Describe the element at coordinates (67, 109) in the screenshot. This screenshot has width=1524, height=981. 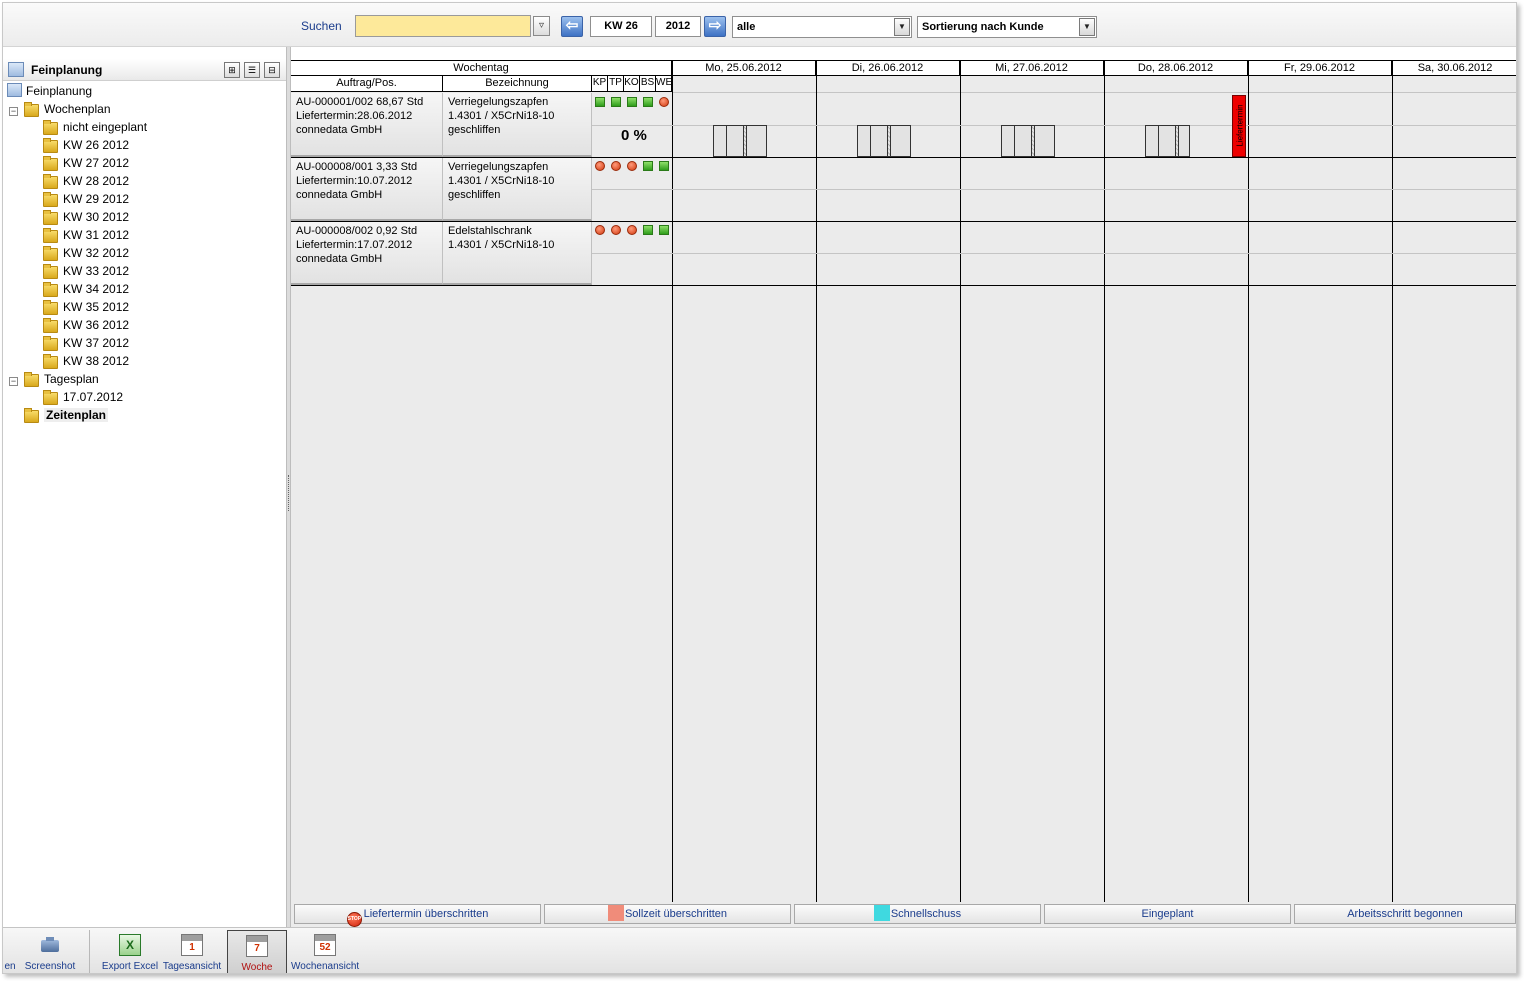
I see `tree-item-wochenplan: Wochenplan` at that location.